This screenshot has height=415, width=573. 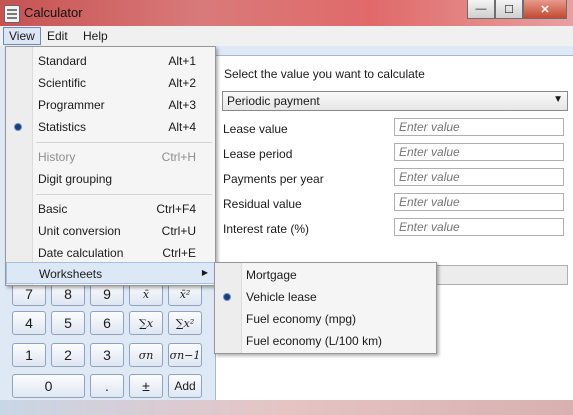 I want to click on menu-item-shortcut: Alt+3, so click(x=182, y=105).